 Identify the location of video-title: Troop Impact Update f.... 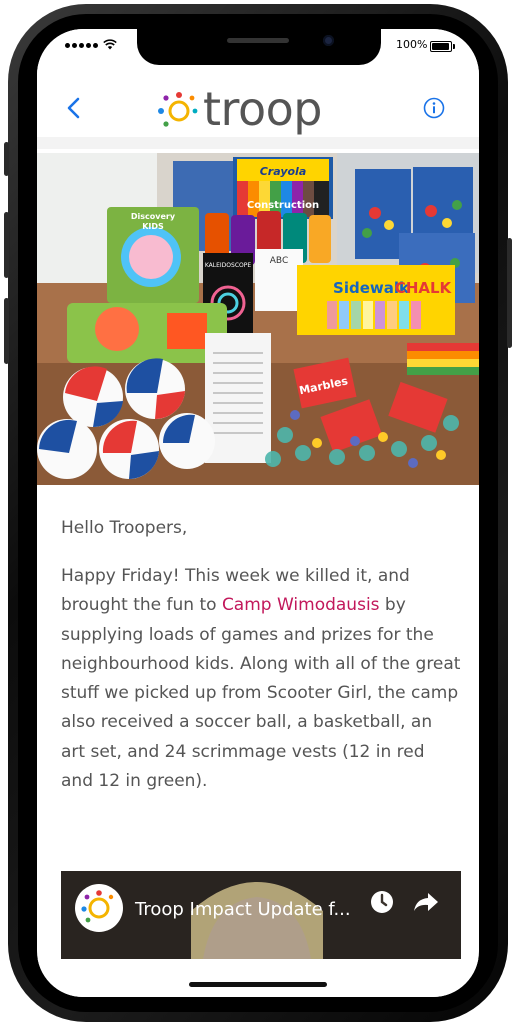
(243, 909).